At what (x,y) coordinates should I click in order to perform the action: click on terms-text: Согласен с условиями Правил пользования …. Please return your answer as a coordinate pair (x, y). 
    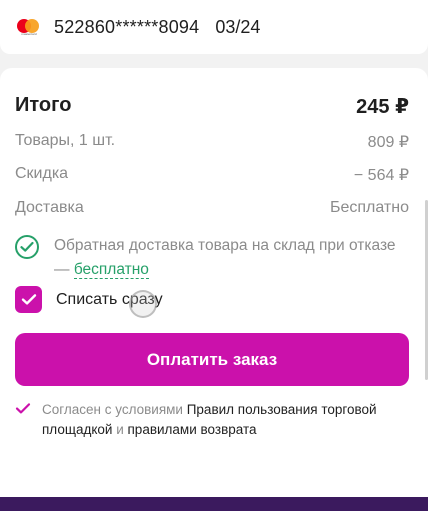
    Looking at the image, I should click on (227, 420).